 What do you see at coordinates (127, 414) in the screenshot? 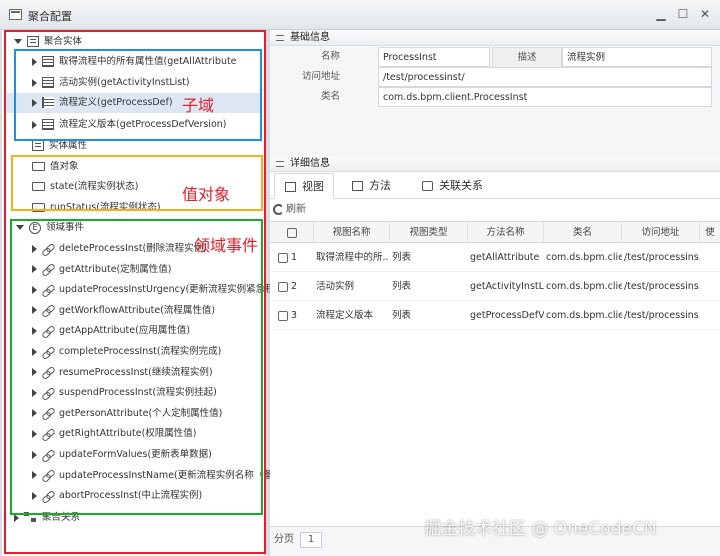
I see `tree-node-event-item: getPersonAttribute(个人定制属性值)` at bounding box center [127, 414].